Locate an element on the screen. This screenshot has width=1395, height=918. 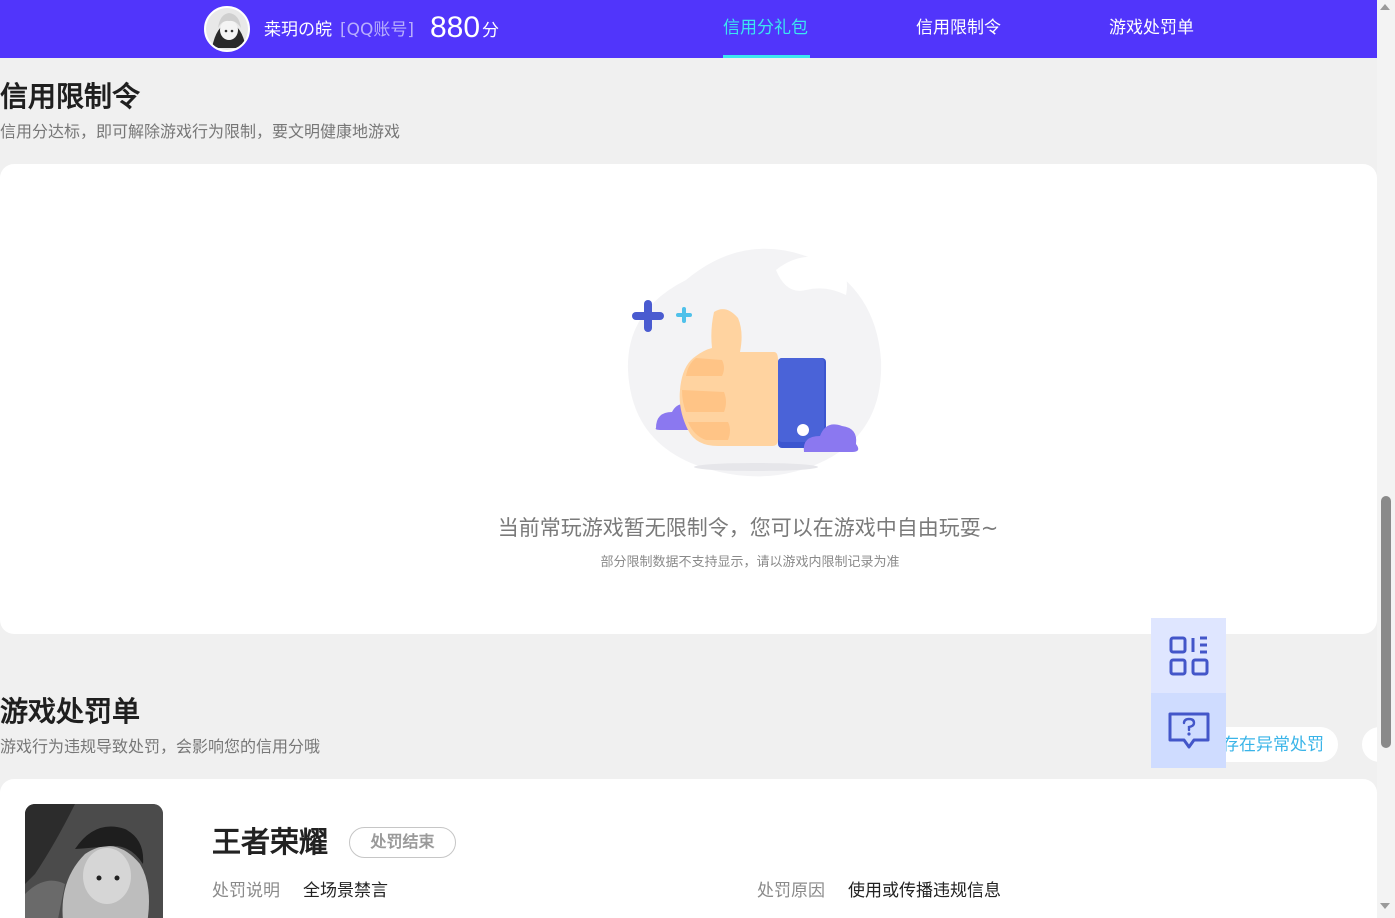
penalty-card is located at coordinates (688, 848).